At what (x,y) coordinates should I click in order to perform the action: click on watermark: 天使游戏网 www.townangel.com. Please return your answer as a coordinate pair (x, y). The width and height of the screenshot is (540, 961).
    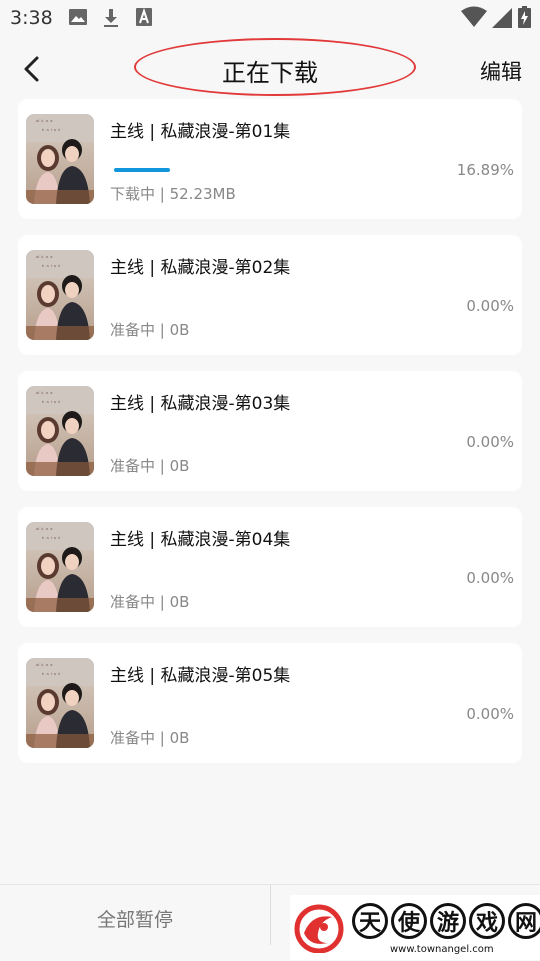
    Looking at the image, I should click on (415, 927).